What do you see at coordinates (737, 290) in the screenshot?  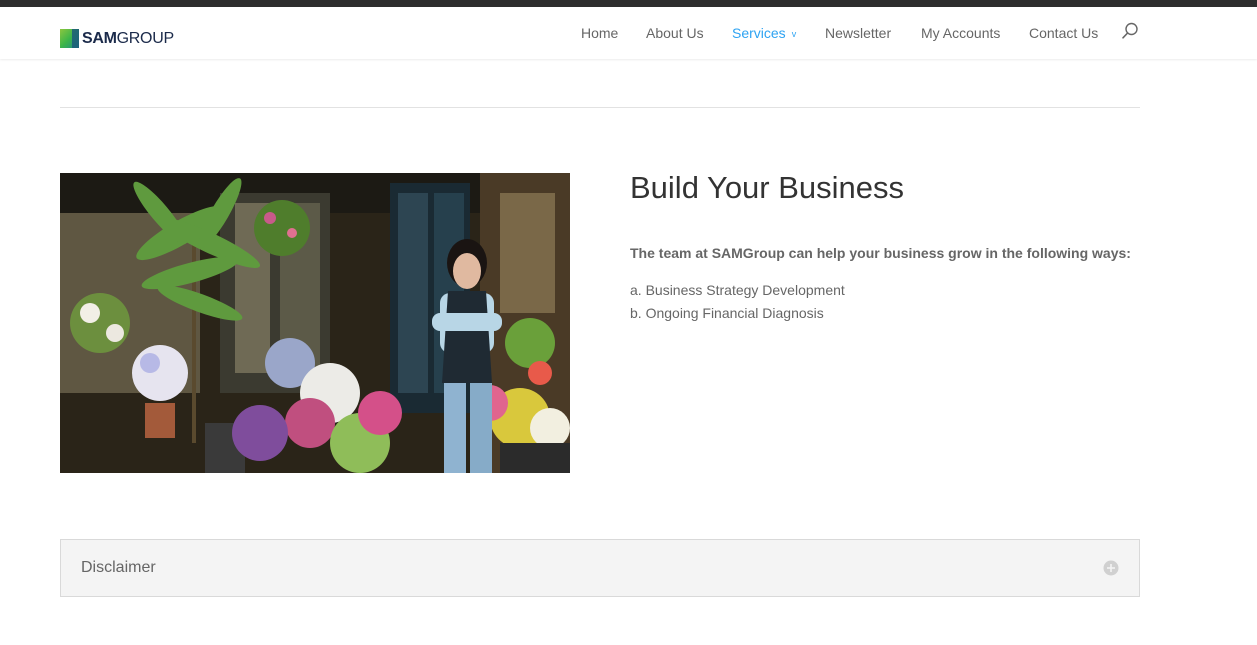 I see `list-item: a. Business Strategy Development` at bounding box center [737, 290].